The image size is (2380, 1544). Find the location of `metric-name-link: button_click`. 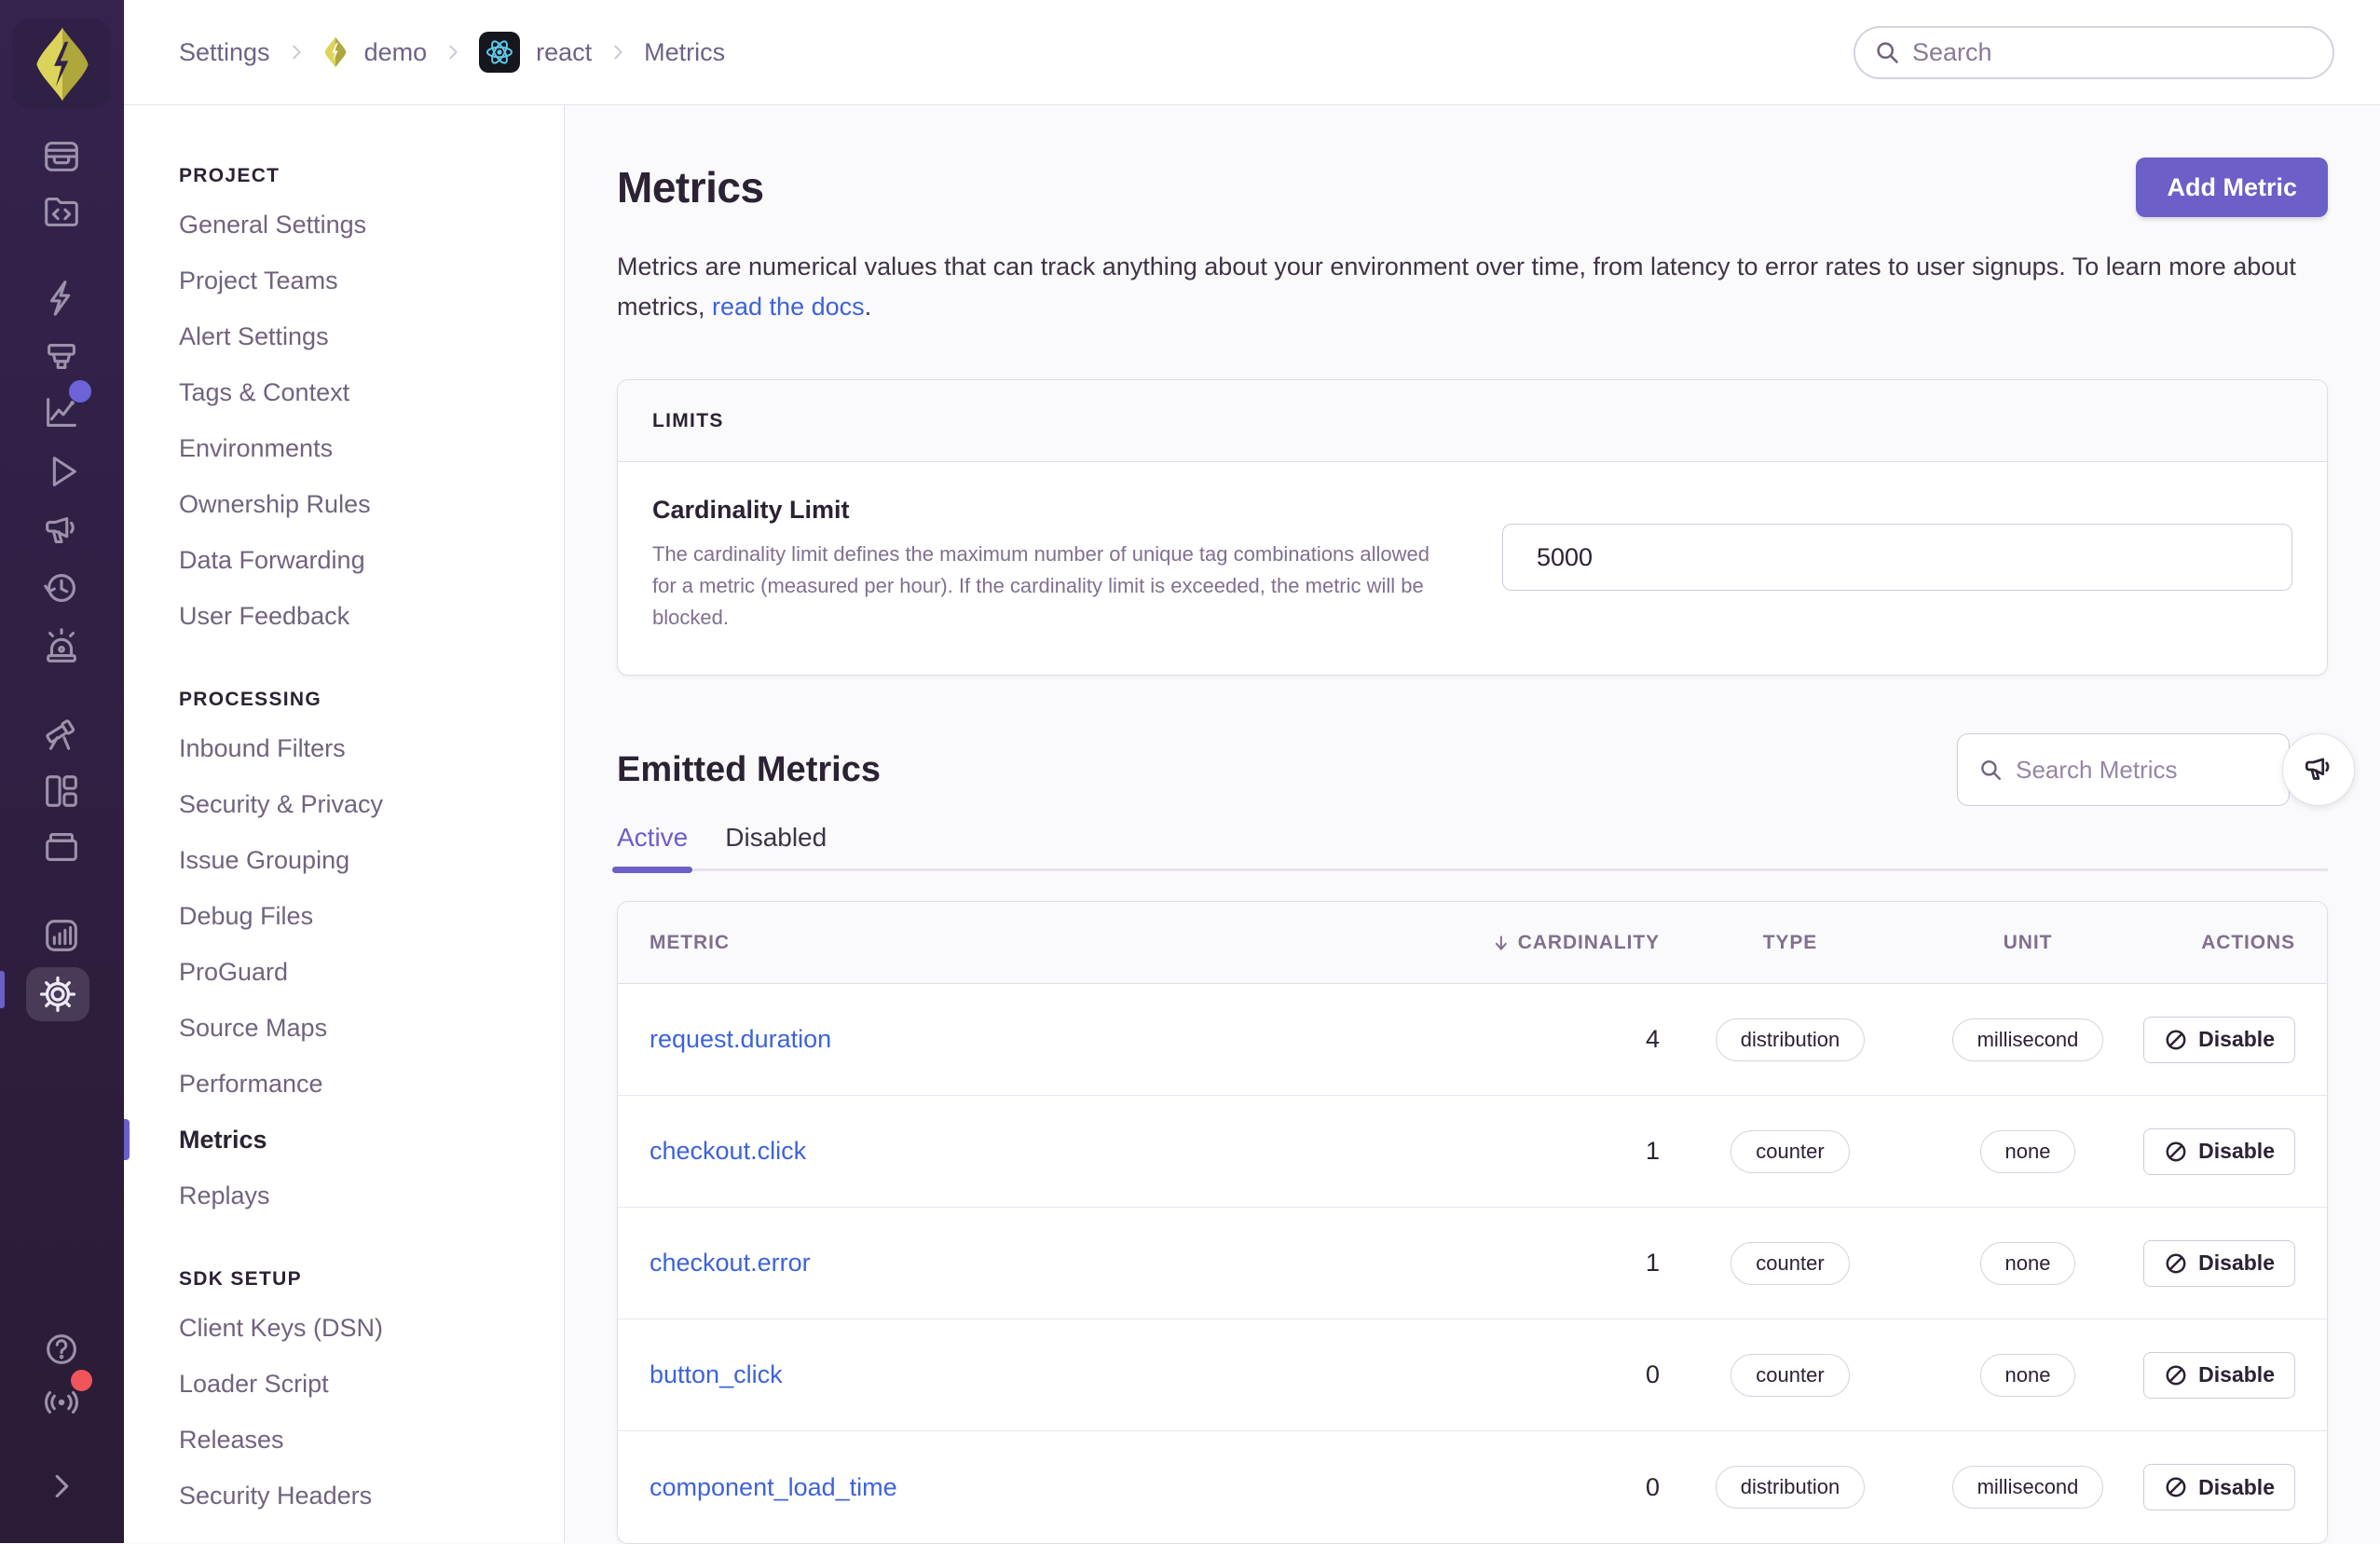

metric-name-link: button_click is located at coordinates (716, 1374).